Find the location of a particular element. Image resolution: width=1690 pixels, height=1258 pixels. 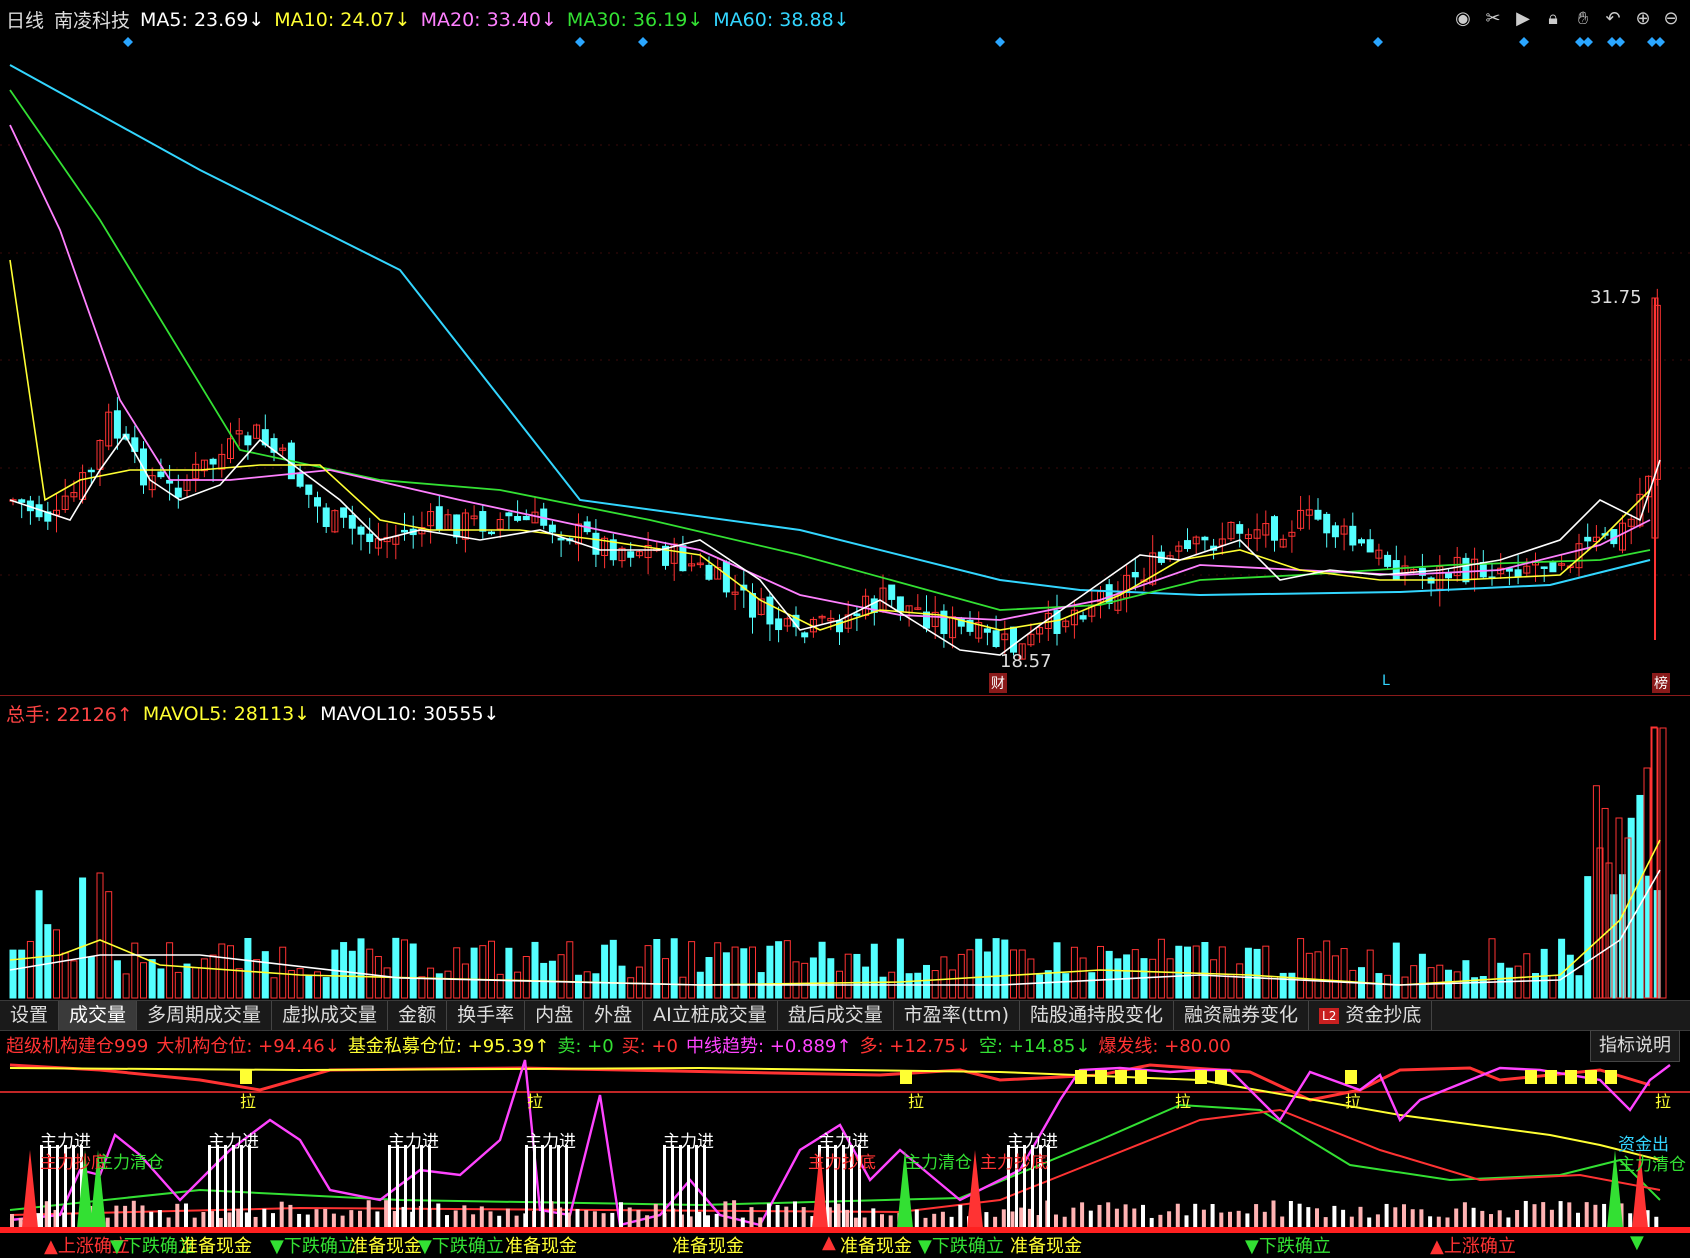

main-bottom-label: 主力抄底 is located at coordinates (1014, 1163).